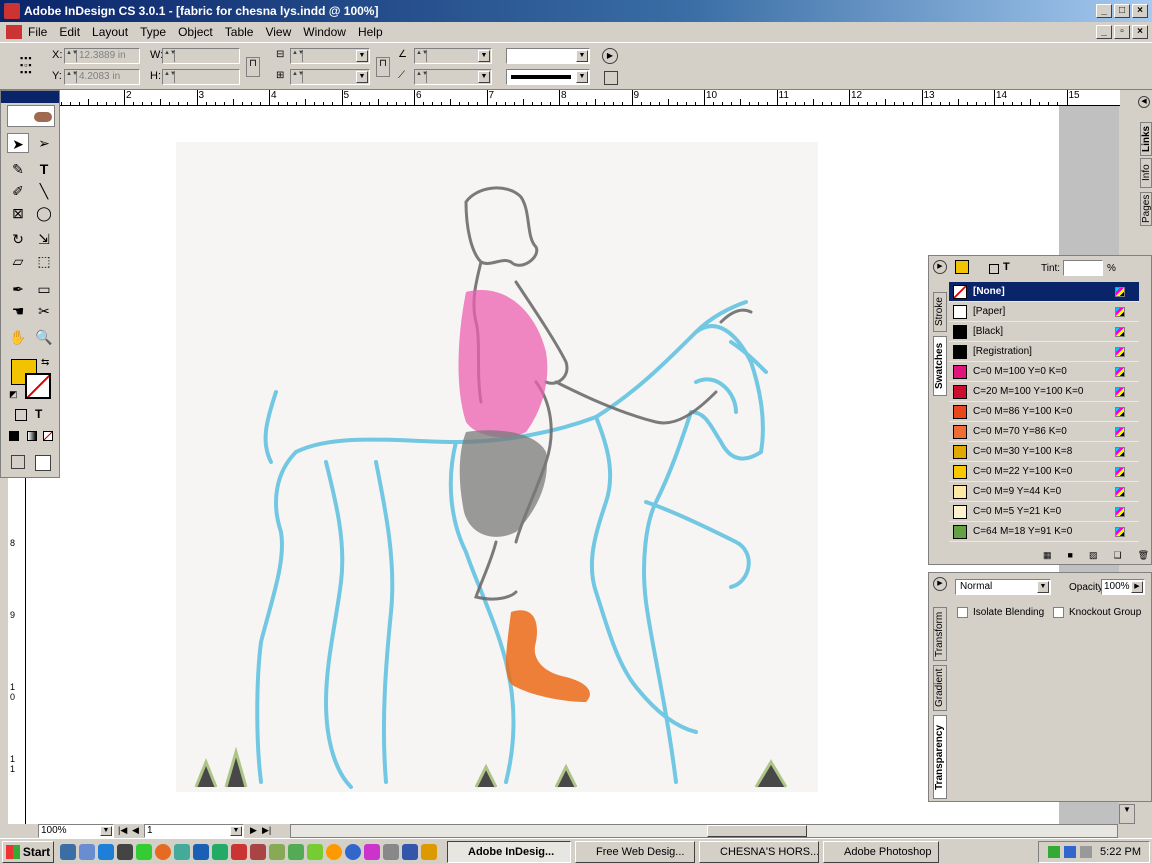  I want to click on swatch-row: C=0 M=9 Y=44 K=0, so click(1044, 492).